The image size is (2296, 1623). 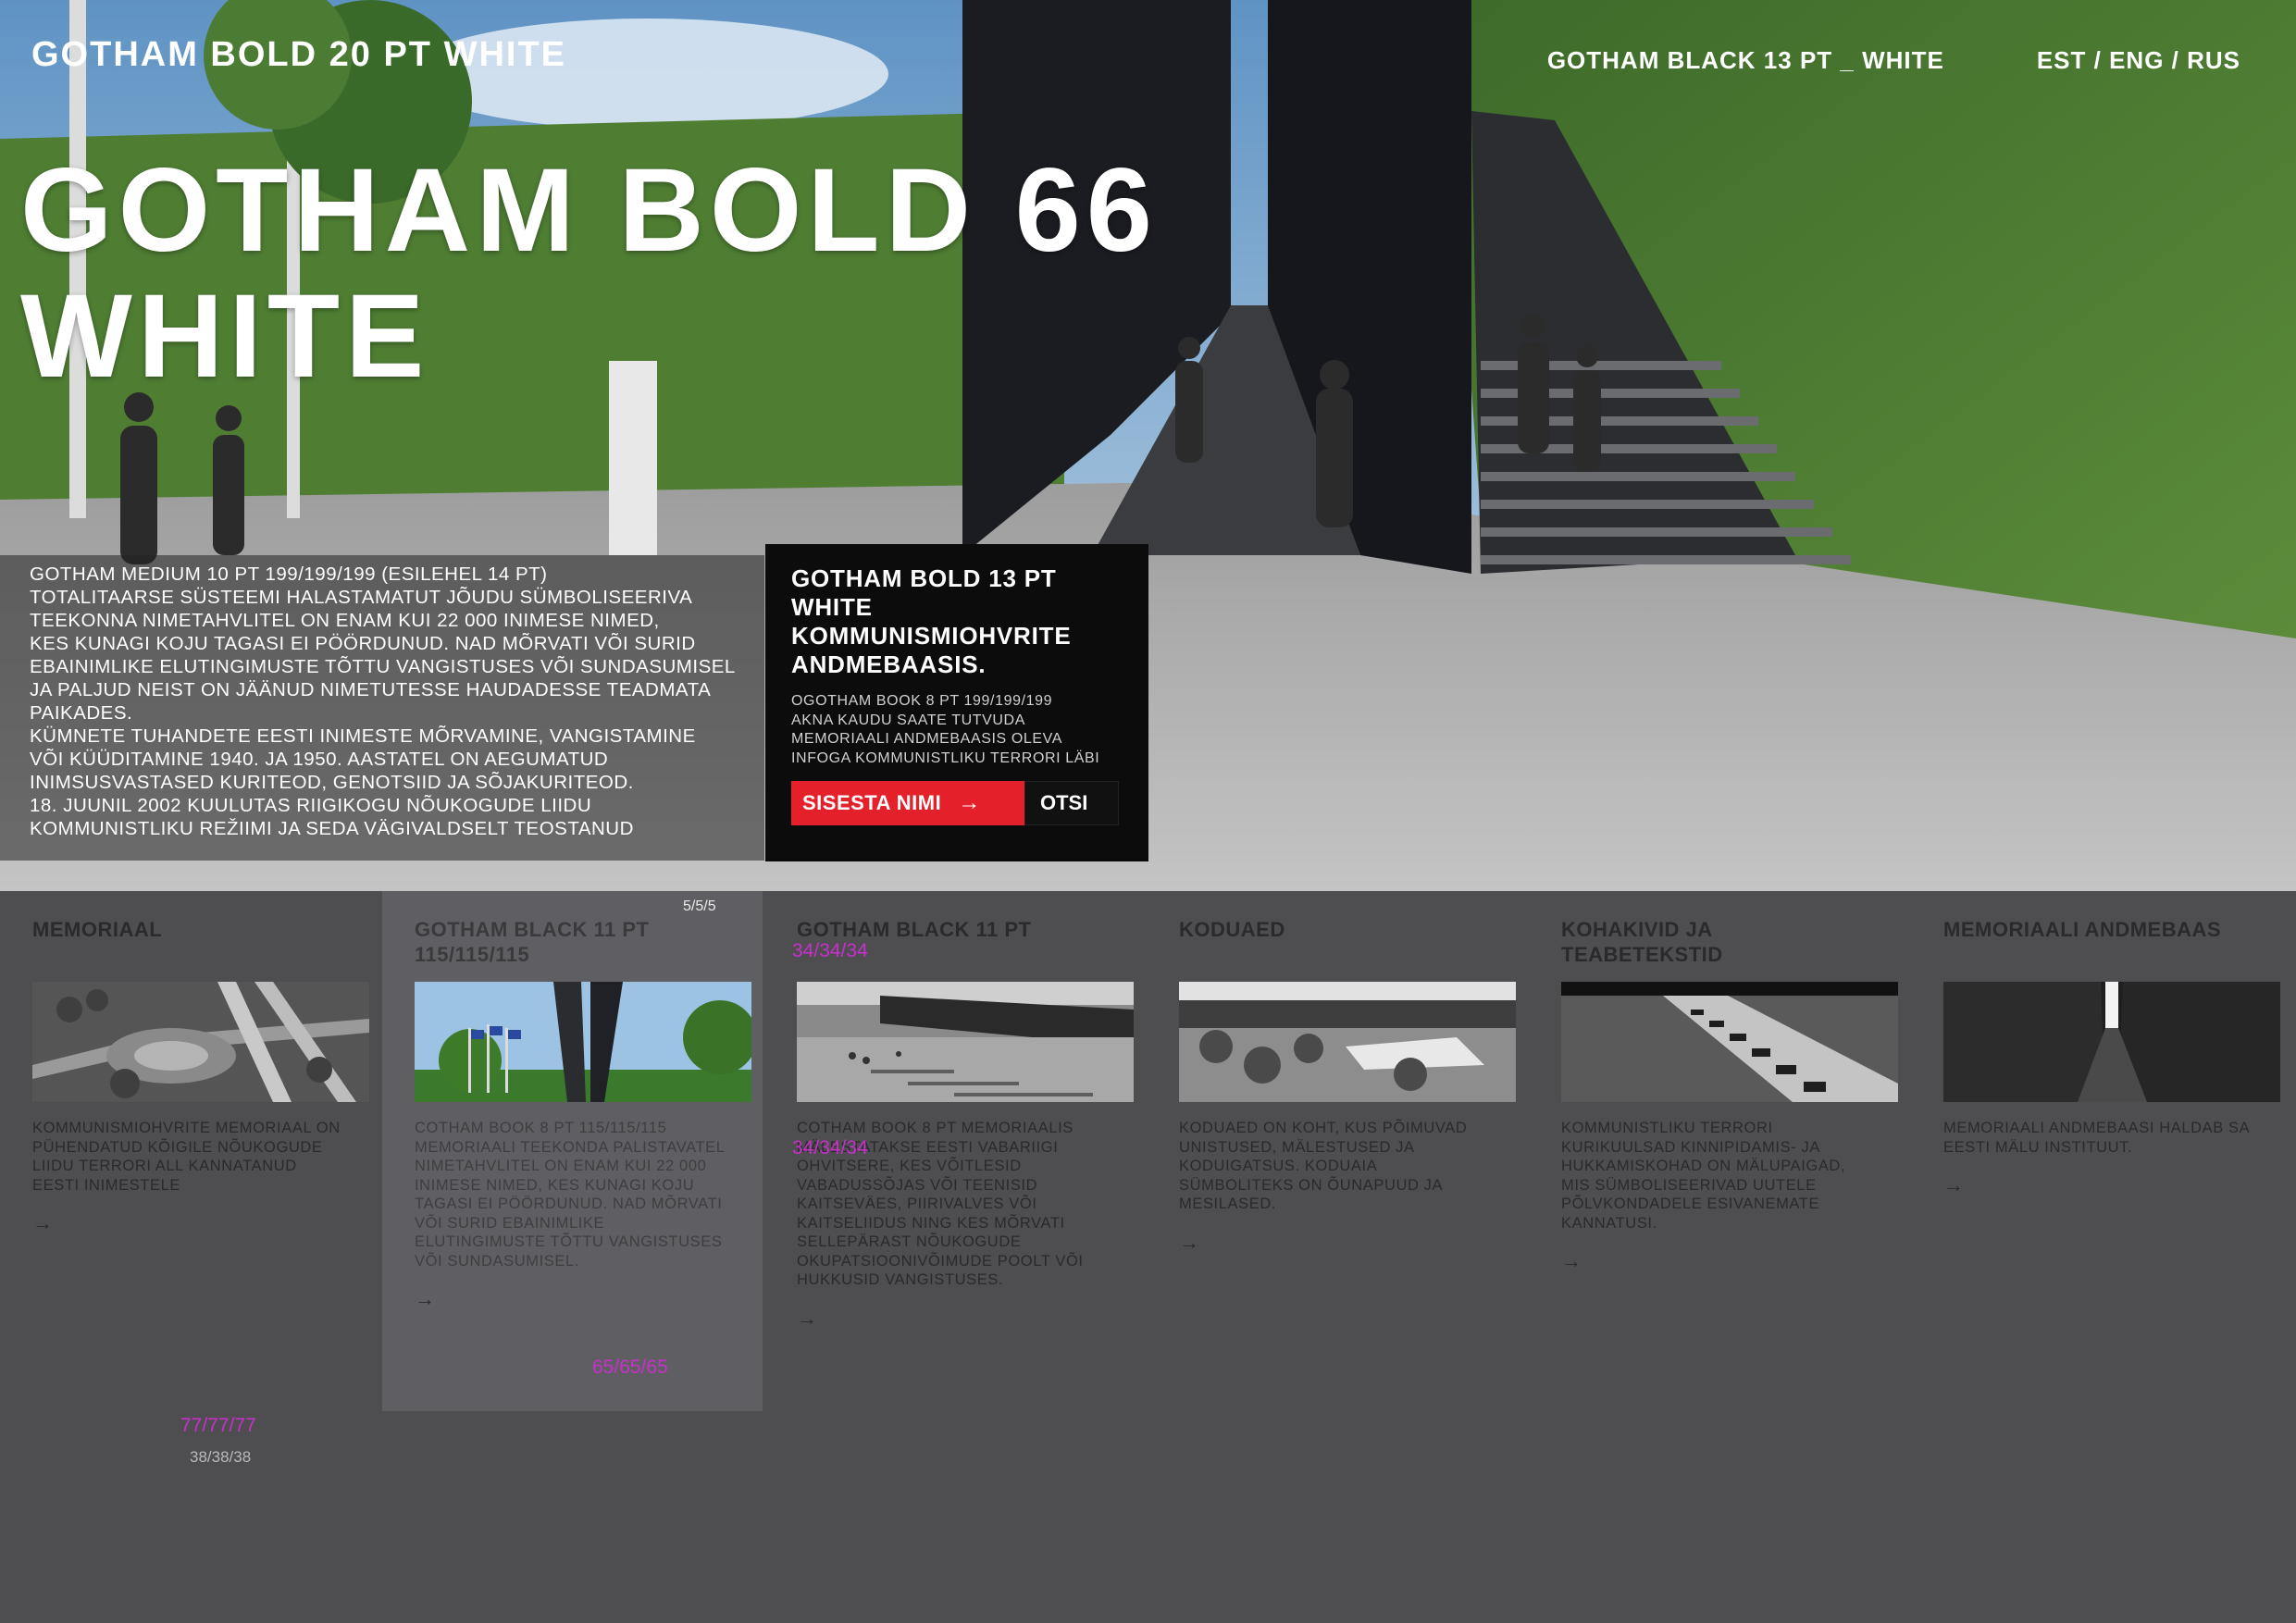 What do you see at coordinates (946, 758) in the screenshot?
I see `search-box-desc-line: INFOGA KOMMUNISTLIKU TERRORI LÄBI` at bounding box center [946, 758].